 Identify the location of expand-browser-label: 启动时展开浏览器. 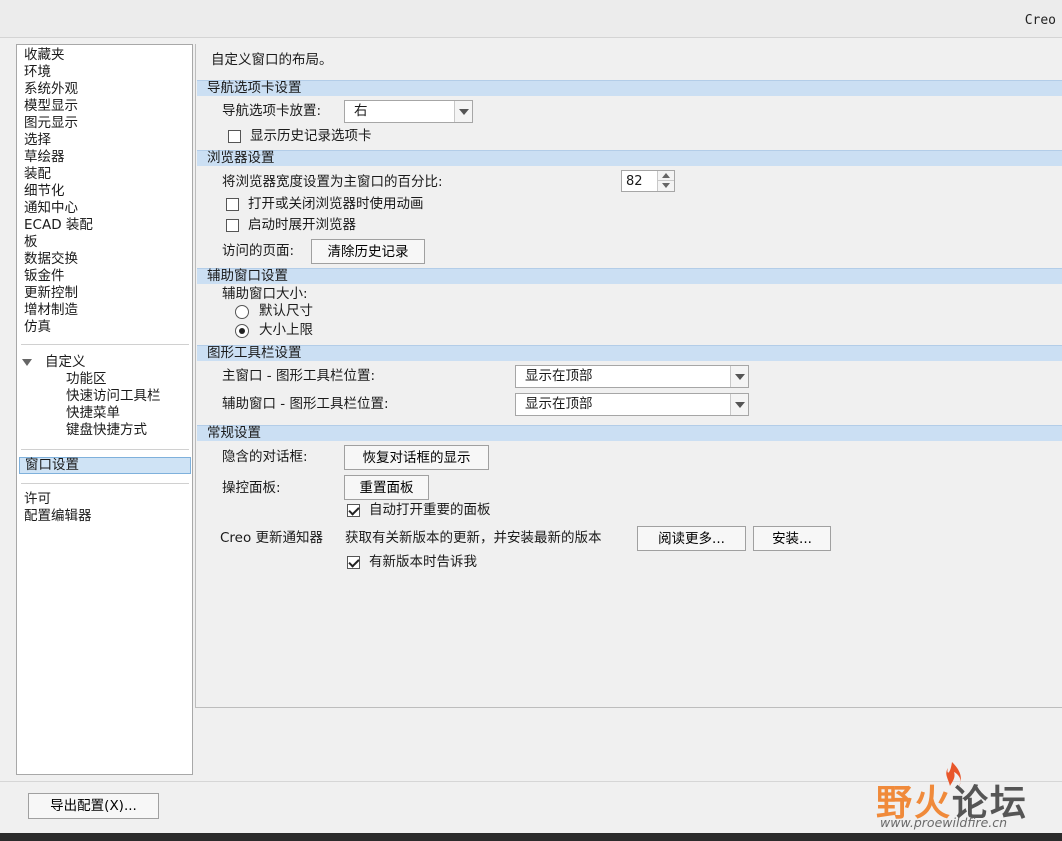
(302, 225).